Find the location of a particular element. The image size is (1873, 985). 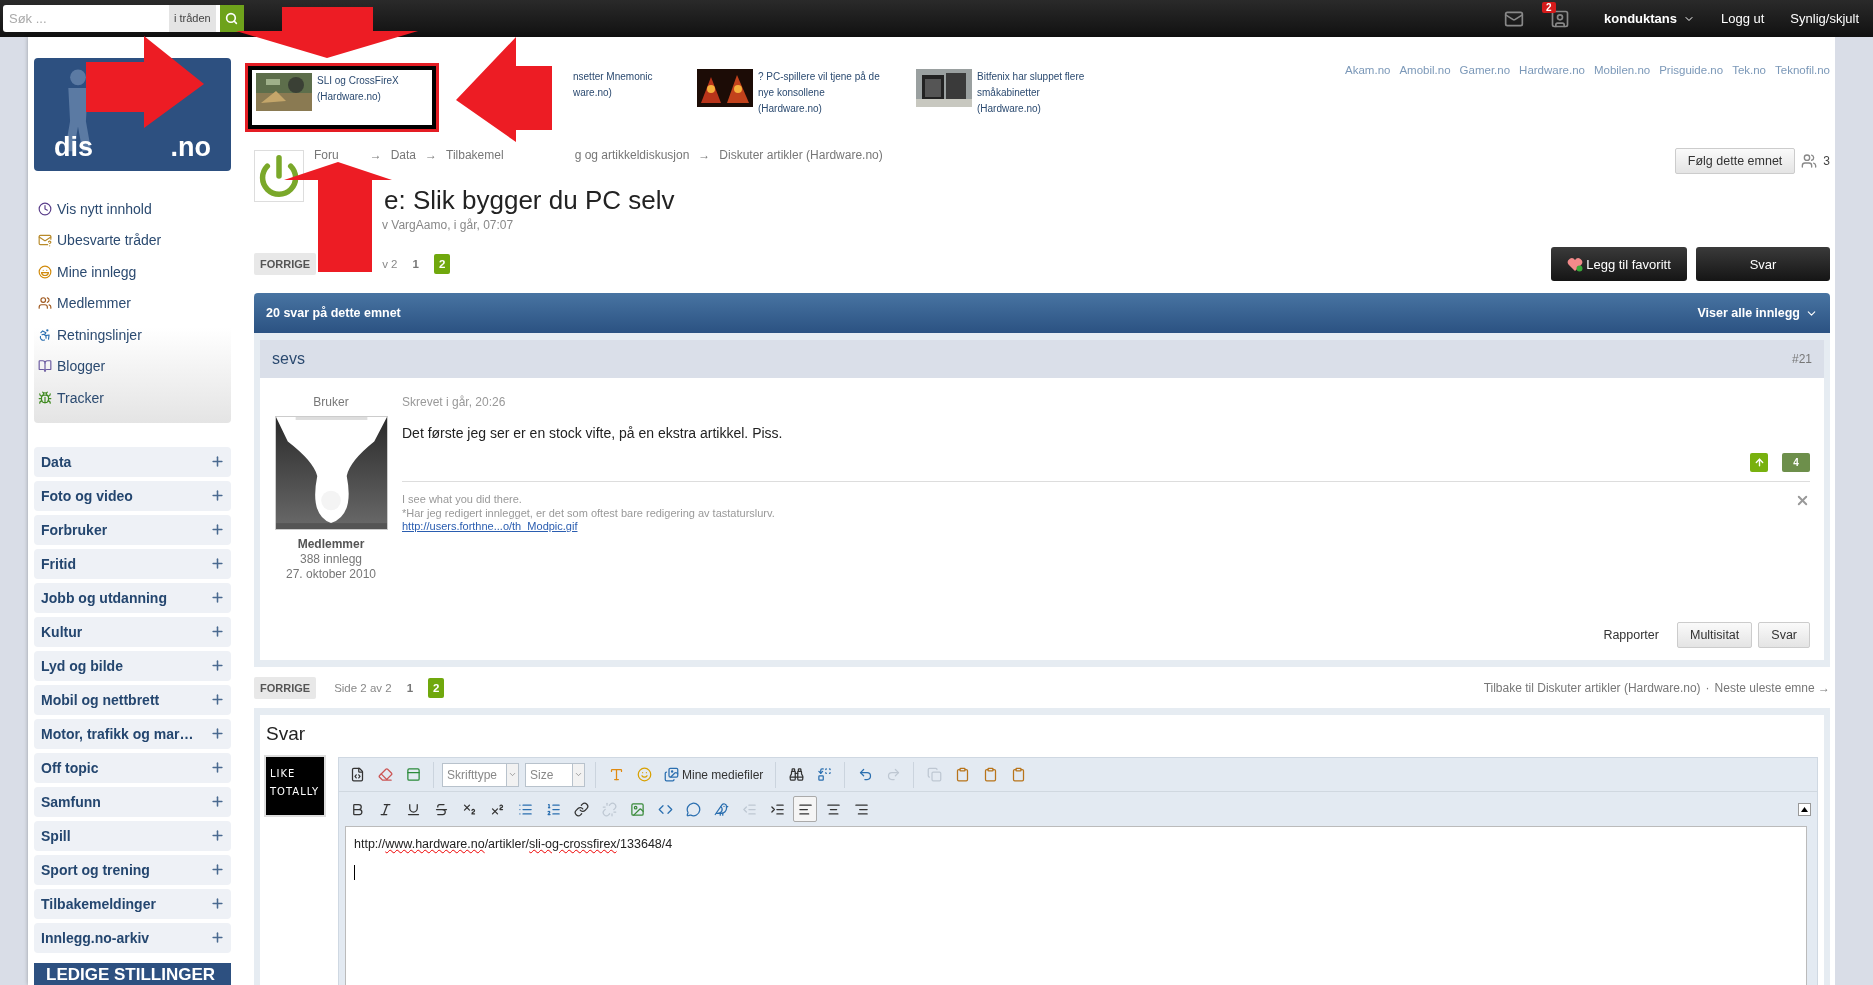

breadcrumb-link: Diskuter artikler (Hardware.no) is located at coordinates (801, 155).